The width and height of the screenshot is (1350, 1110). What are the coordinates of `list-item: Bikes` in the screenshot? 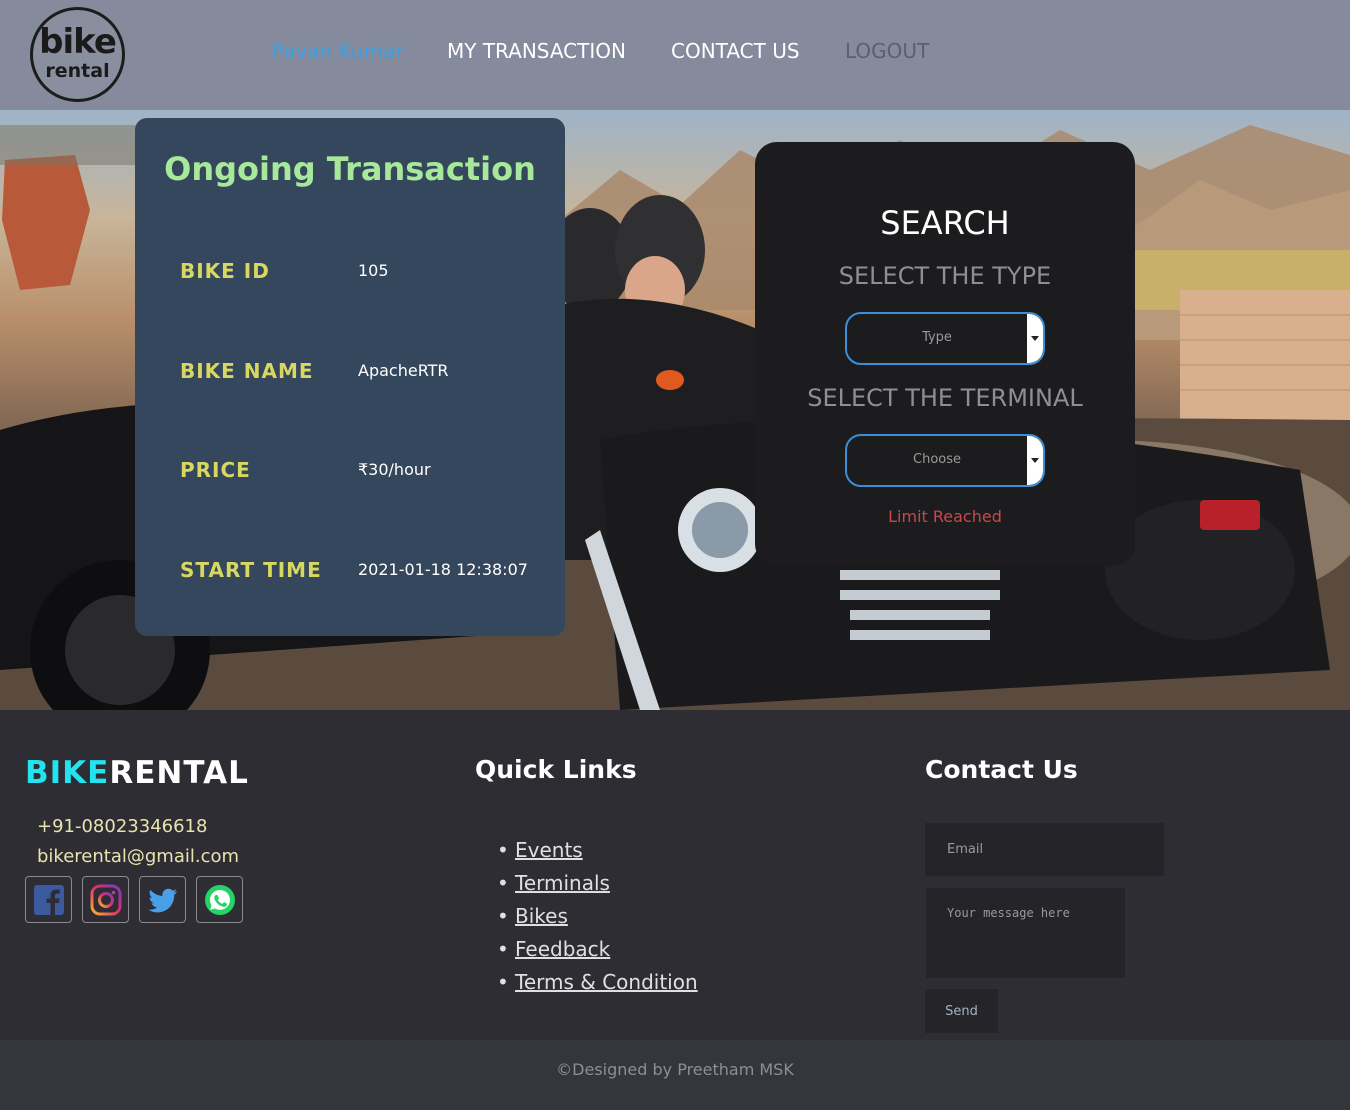 It's located at (597, 916).